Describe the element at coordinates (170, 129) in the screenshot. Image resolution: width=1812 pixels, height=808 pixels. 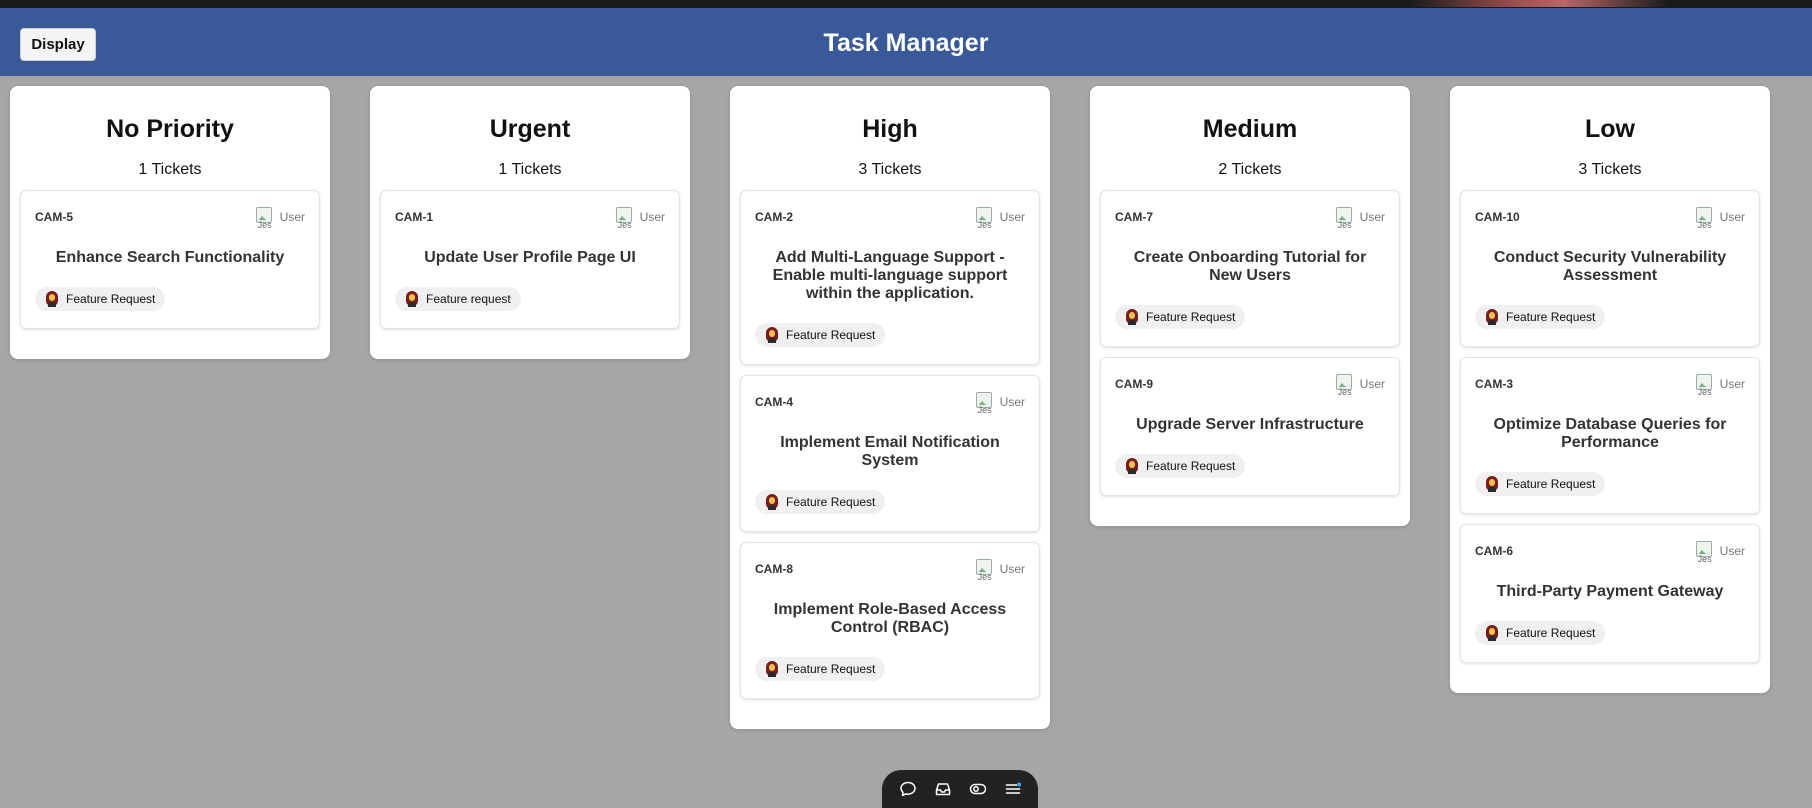
I see `column-title: No Priority` at that location.